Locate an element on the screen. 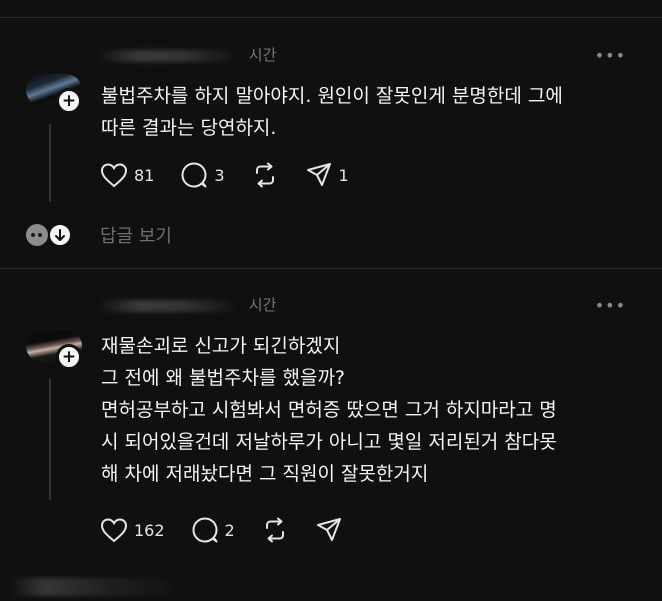  share-button is located at coordinates (329, 530).